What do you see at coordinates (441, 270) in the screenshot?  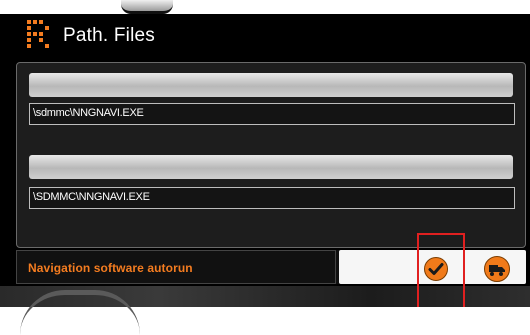 I see `highlight-box` at bounding box center [441, 270].